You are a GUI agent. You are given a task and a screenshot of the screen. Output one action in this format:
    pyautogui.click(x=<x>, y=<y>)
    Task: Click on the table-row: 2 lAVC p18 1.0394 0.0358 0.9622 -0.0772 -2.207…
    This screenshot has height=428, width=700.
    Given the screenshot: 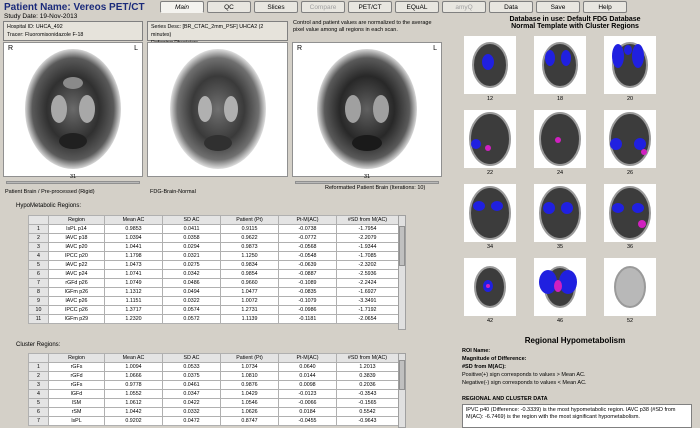 What is the action you would take?
    pyautogui.click(x=213, y=238)
    